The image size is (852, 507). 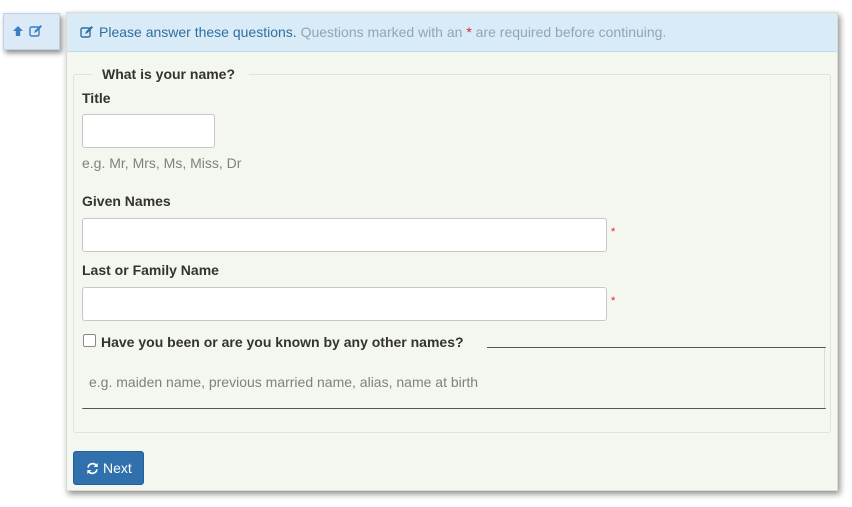 What do you see at coordinates (150, 270) in the screenshot?
I see `last-name-label: Last or Family Name` at bounding box center [150, 270].